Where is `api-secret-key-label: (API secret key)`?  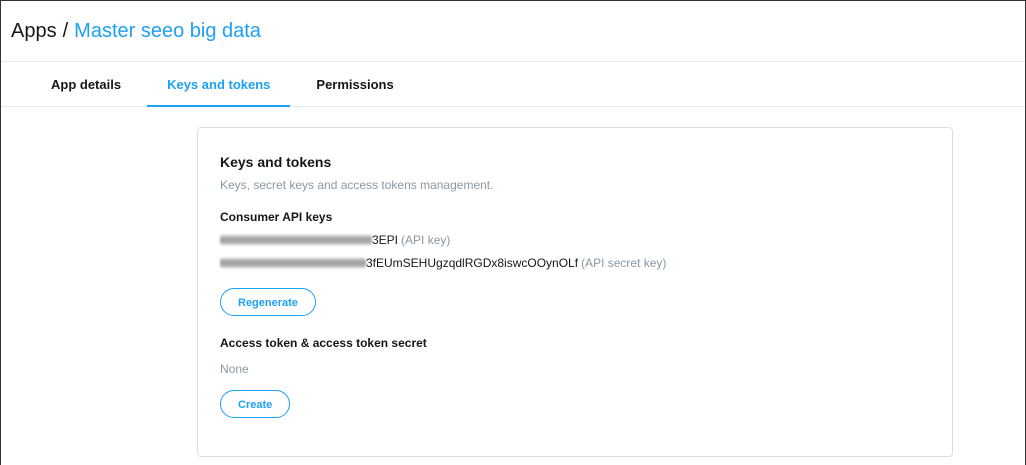 api-secret-key-label: (API secret key) is located at coordinates (624, 263).